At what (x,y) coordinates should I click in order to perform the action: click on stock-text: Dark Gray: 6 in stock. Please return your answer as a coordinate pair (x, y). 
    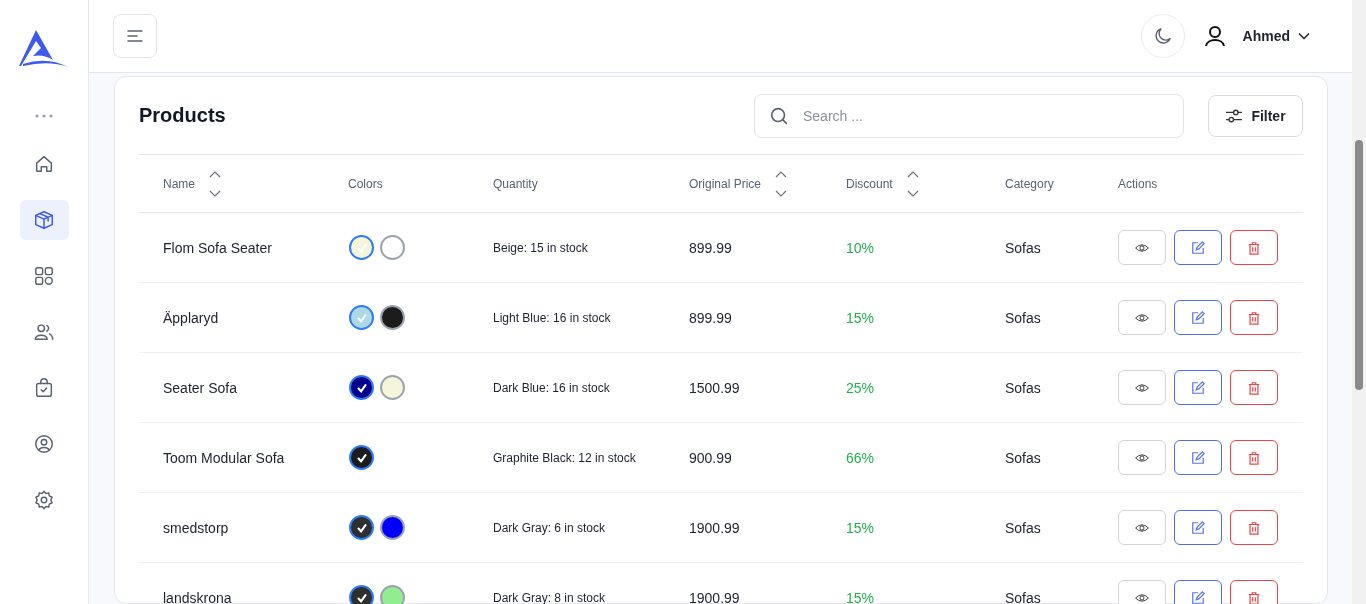
    Looking at the image, I should click on (549, 527).